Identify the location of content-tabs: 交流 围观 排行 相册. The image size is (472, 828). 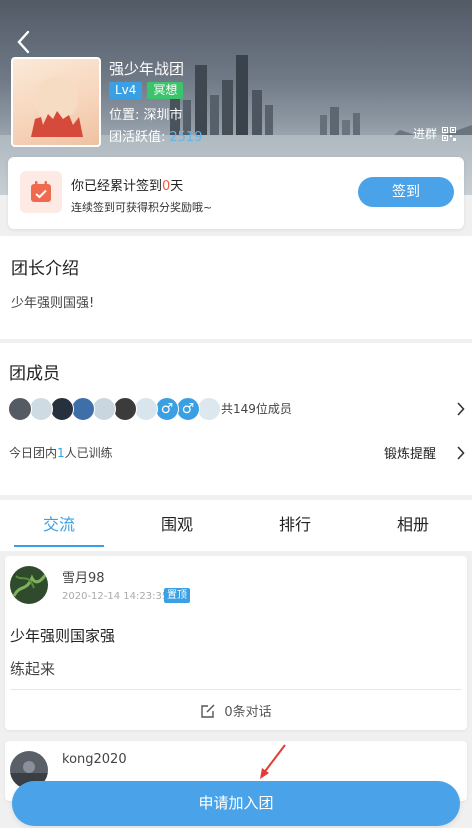
(236, 525).